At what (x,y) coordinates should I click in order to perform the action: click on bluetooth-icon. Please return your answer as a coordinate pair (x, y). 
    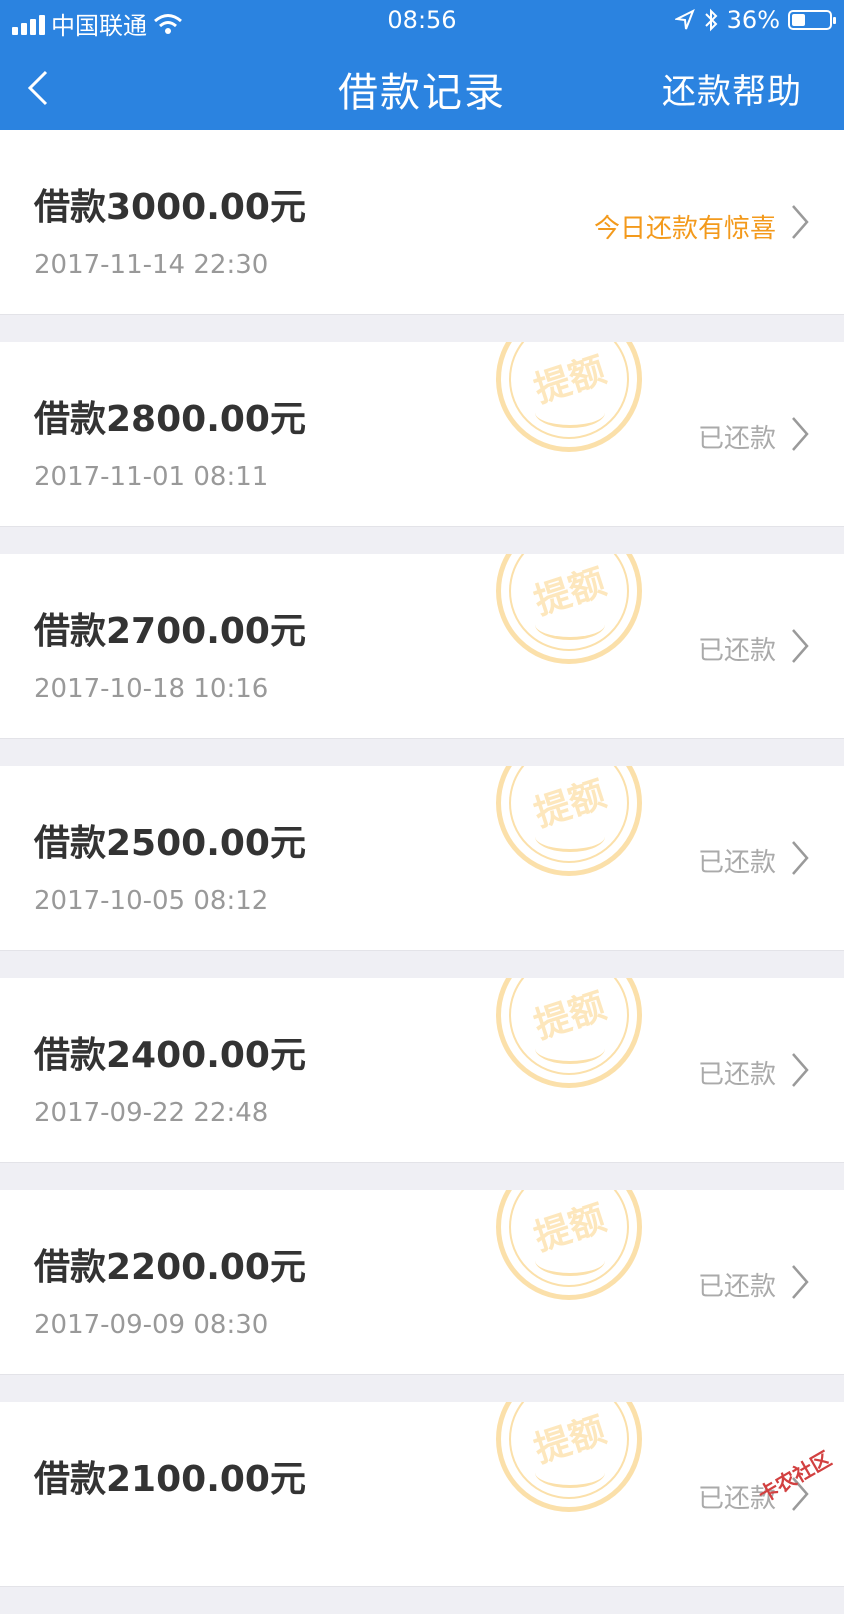
    Looking at the image, I should click on (711, 20).